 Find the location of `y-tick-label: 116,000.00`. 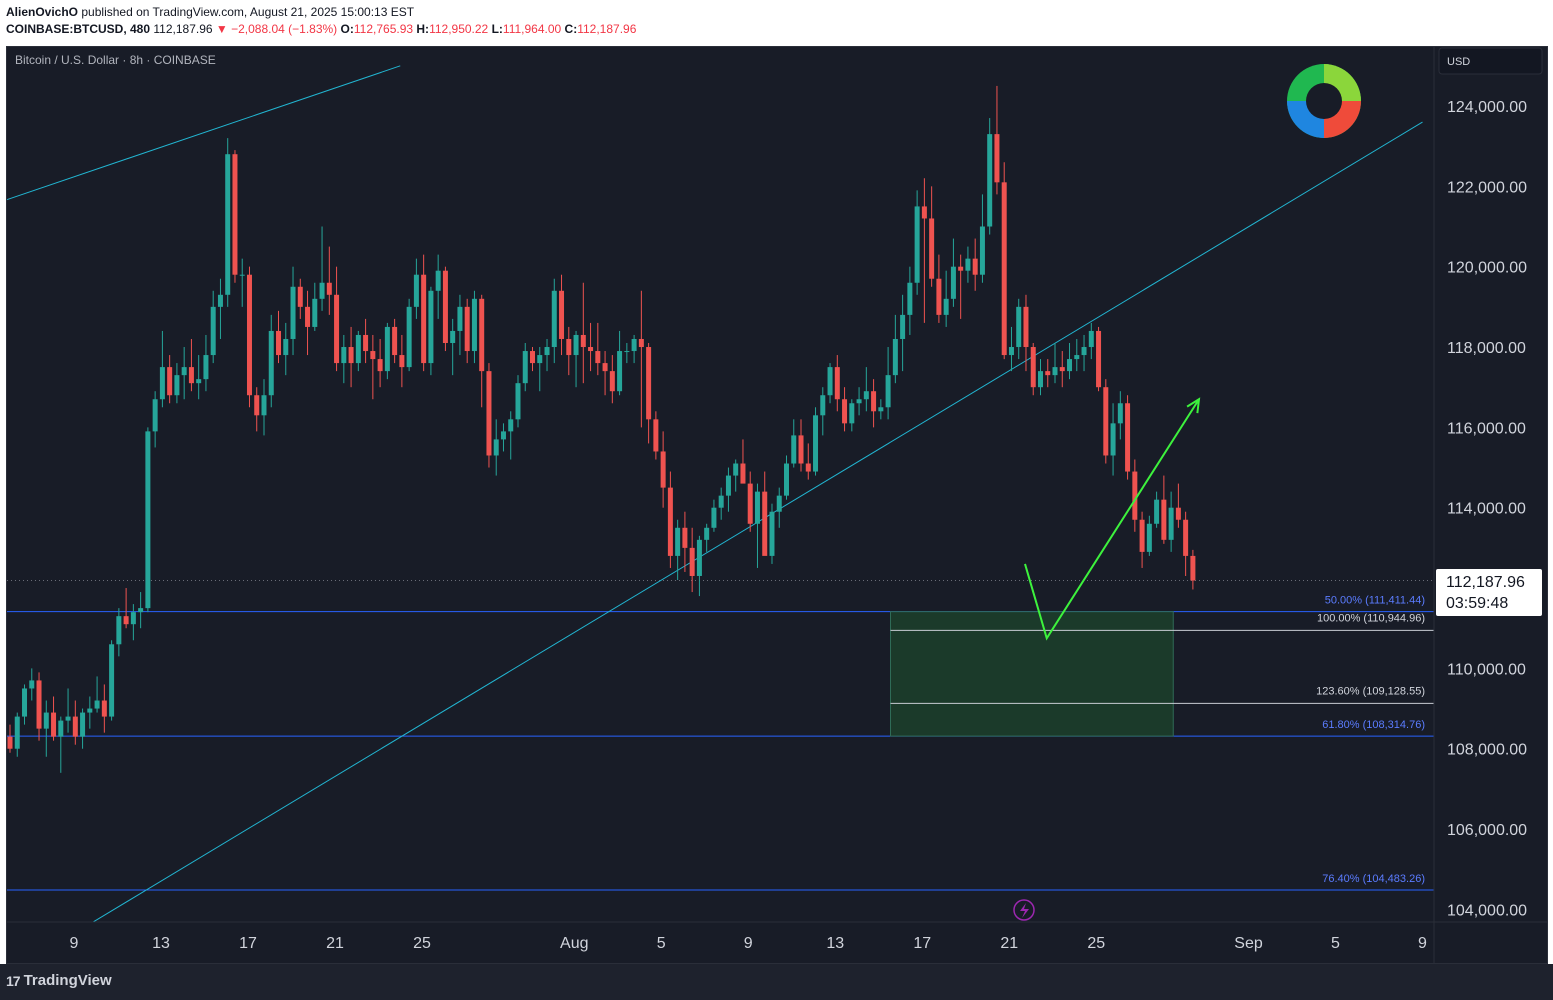

y-tick-label: 116,000.00 is located at coordinates (1486, 428).